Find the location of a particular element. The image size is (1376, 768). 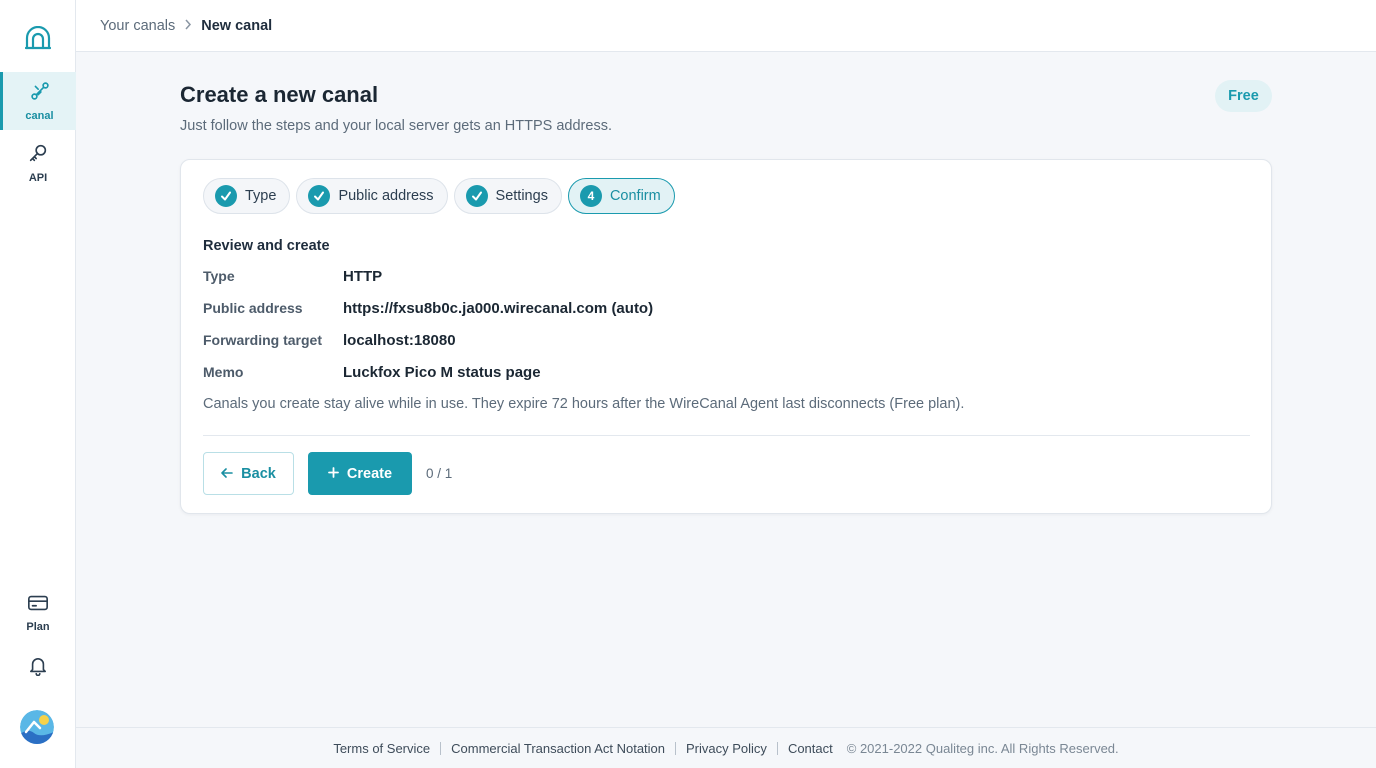

footer-link-privacy: Privacy Policy is located at coordinates (726, 748).